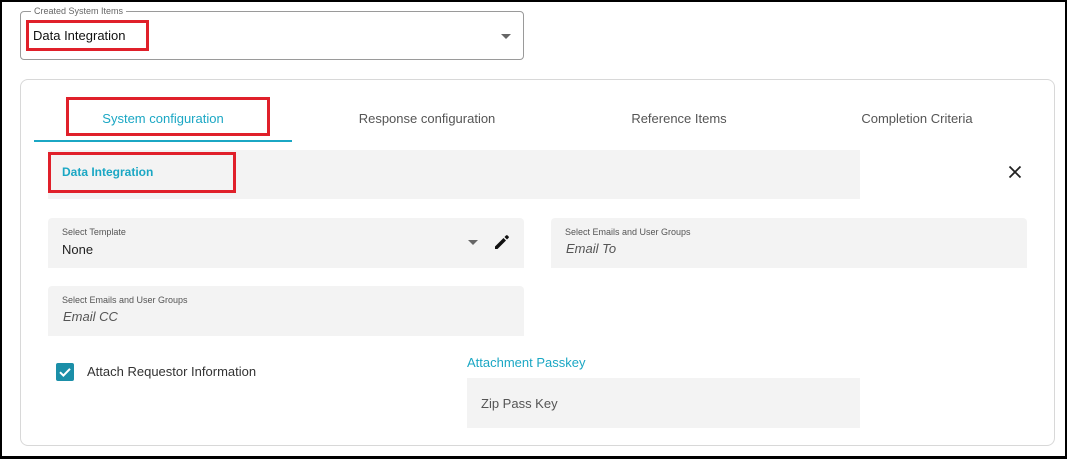 The image size is (1067, 459). I want to click on section-title: Data Integration, so click(108, 172).